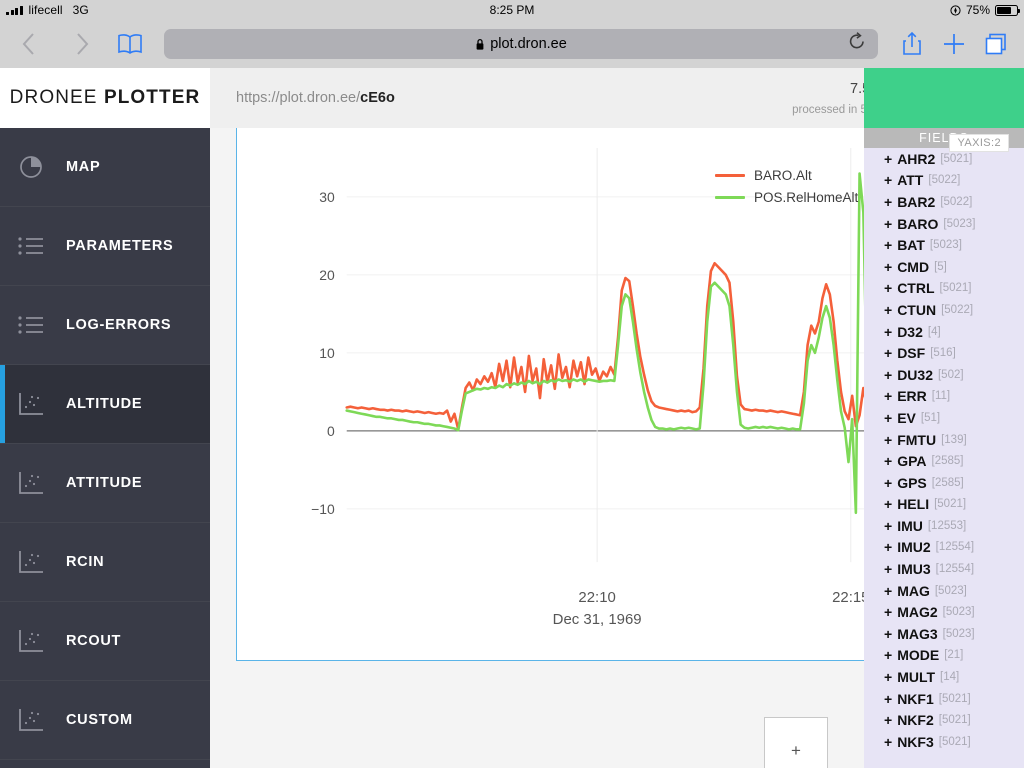  What do you see at coordinates (105, 404) in the screenshot?
I see `sidebar-item-altitude: ALTITUDE` at bounding box center [105, 404].